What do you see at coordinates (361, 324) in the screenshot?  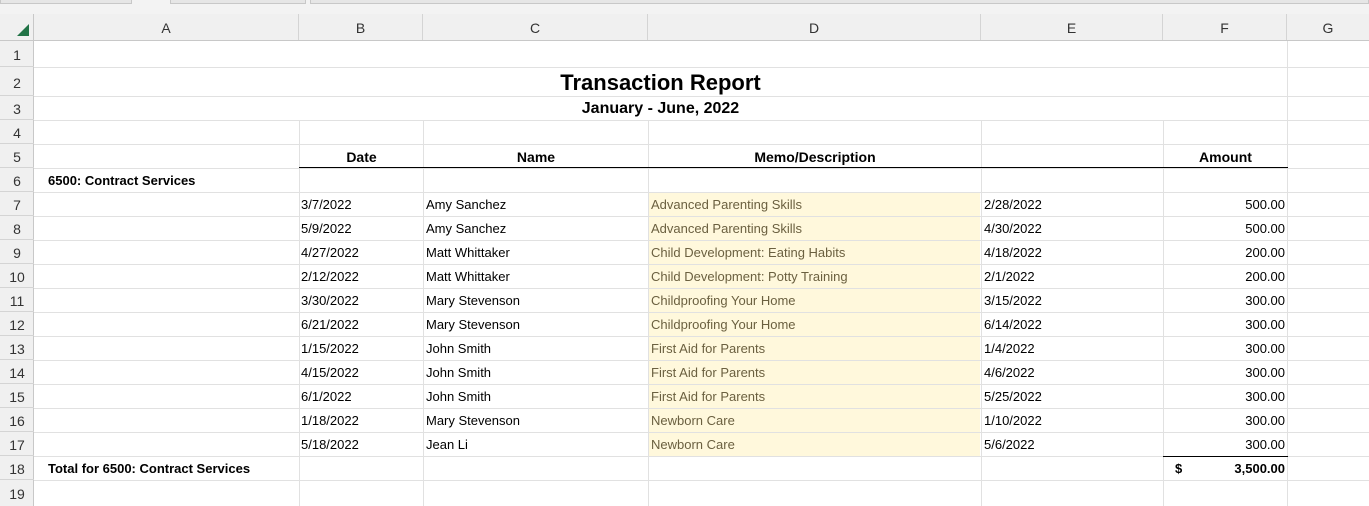 I see `tx-date: 6/21/2022` at bounding box center [361, 324].